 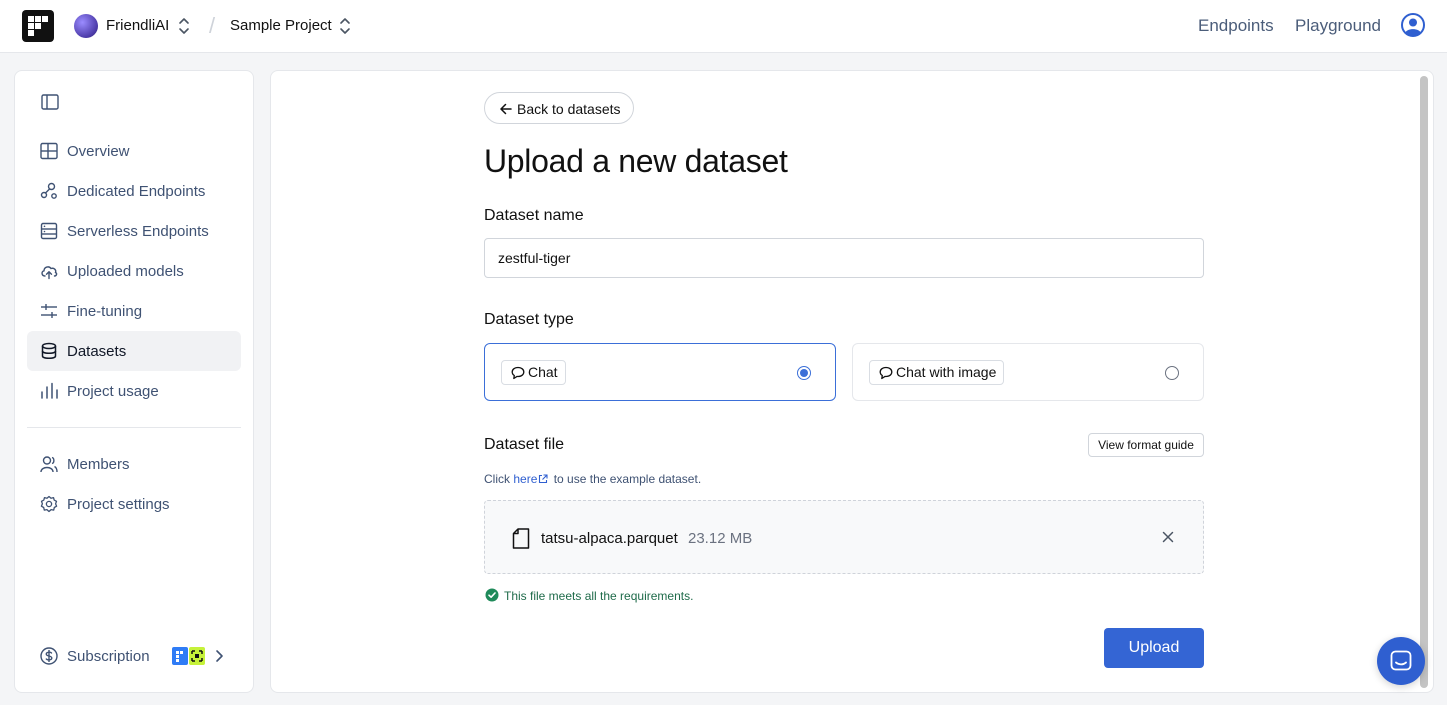 I want to click on nav-endpoints: Endpoints, so click(x=1236, y=26).